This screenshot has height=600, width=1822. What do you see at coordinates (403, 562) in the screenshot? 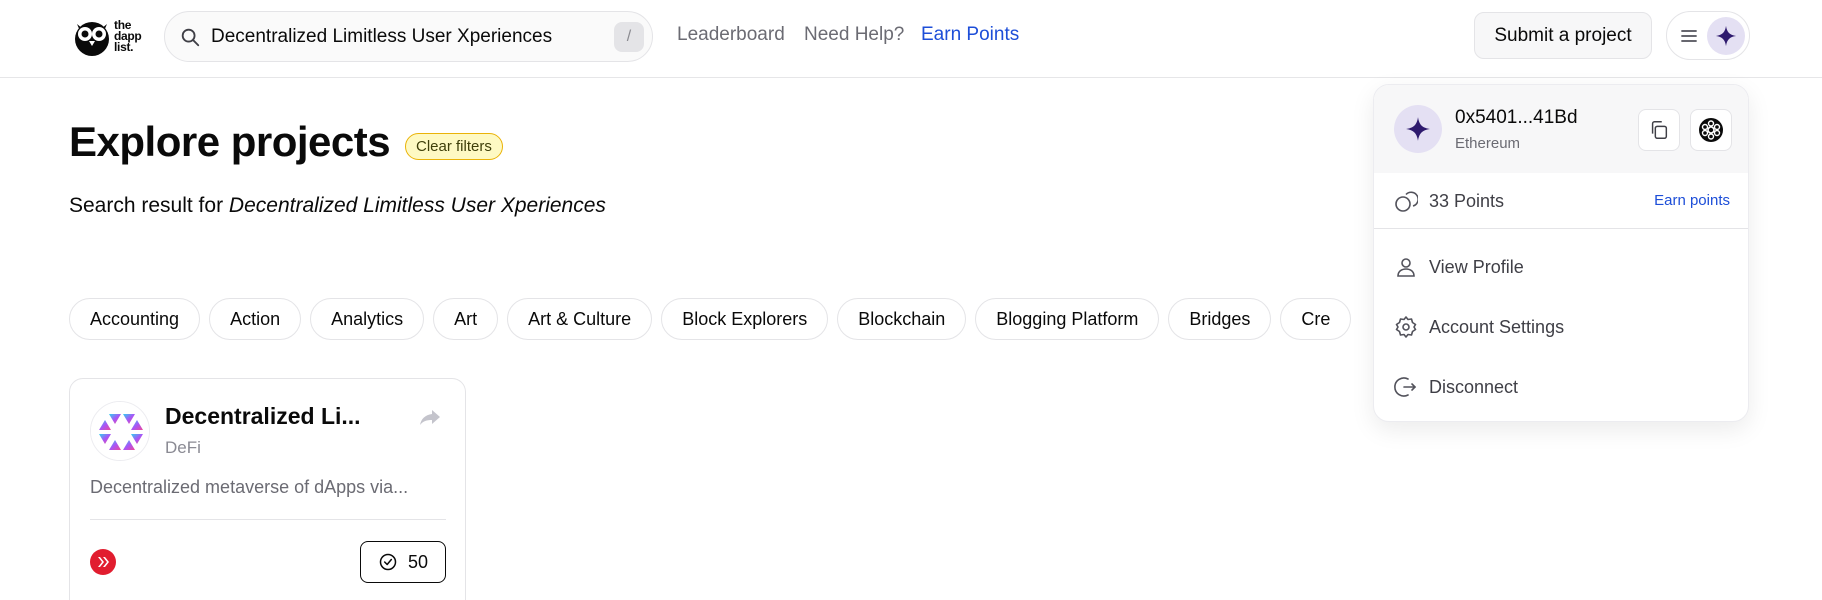
I see `upvote-button: 50` at bounding box center [403, 562].